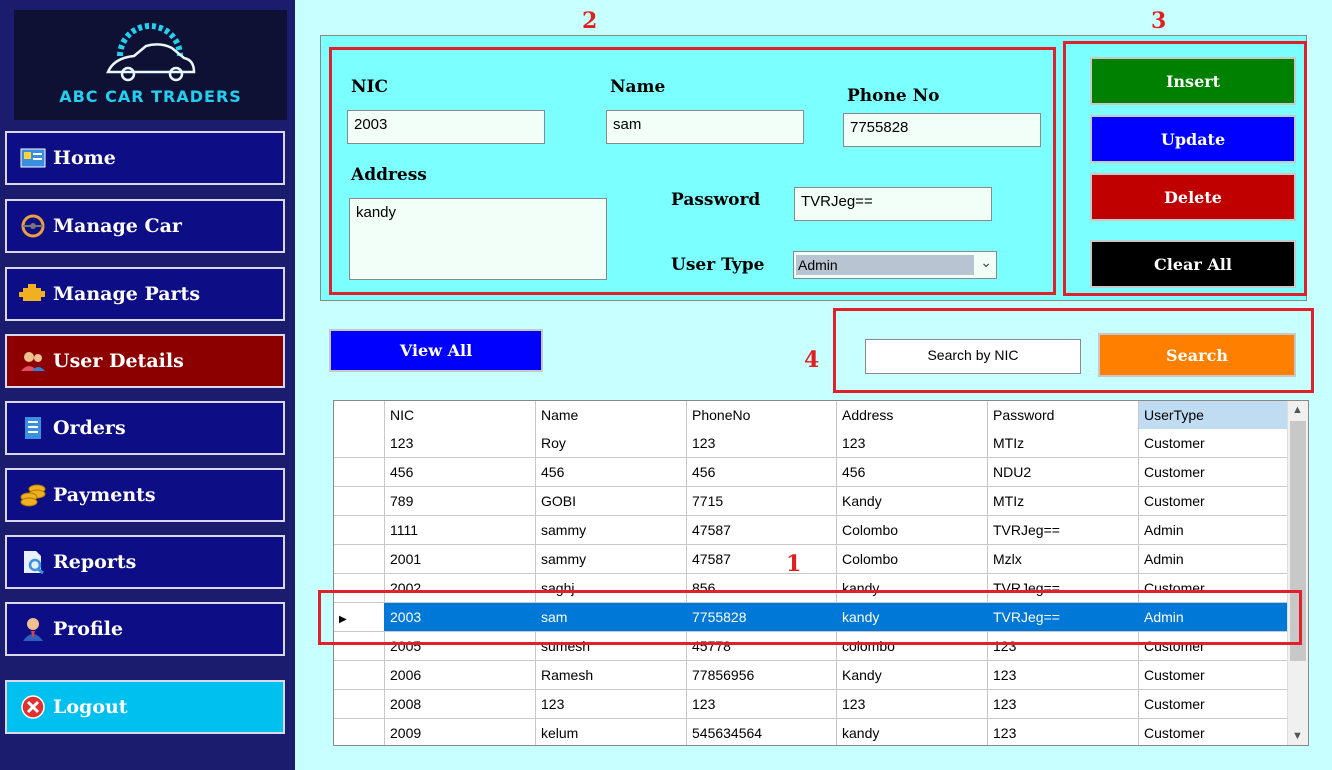 Image resolution: width=1332 pixels, height=770 pixels. What do you see at coordinates (1297, 410) in the screenshot?
I see `scroll-up-icon: ▲` at bounding box center [1297, 410].